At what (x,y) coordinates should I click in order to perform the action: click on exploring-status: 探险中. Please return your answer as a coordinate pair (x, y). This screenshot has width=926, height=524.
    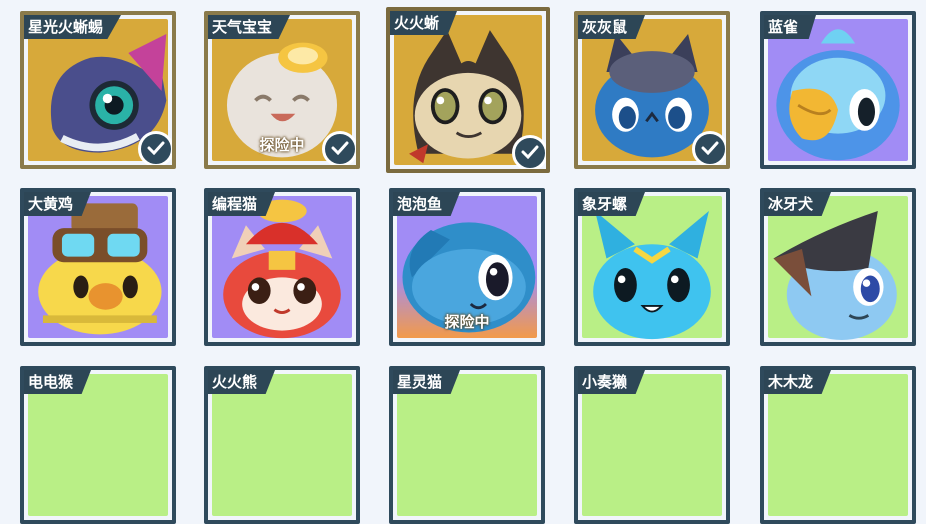
    Looking at the image, I should click on (467, 322).